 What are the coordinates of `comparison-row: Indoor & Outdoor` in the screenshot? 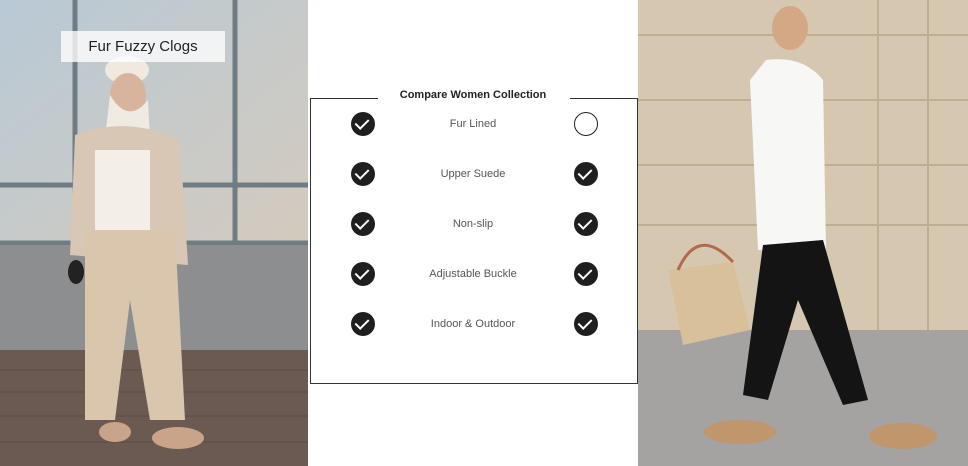 It's located at (473, 326).